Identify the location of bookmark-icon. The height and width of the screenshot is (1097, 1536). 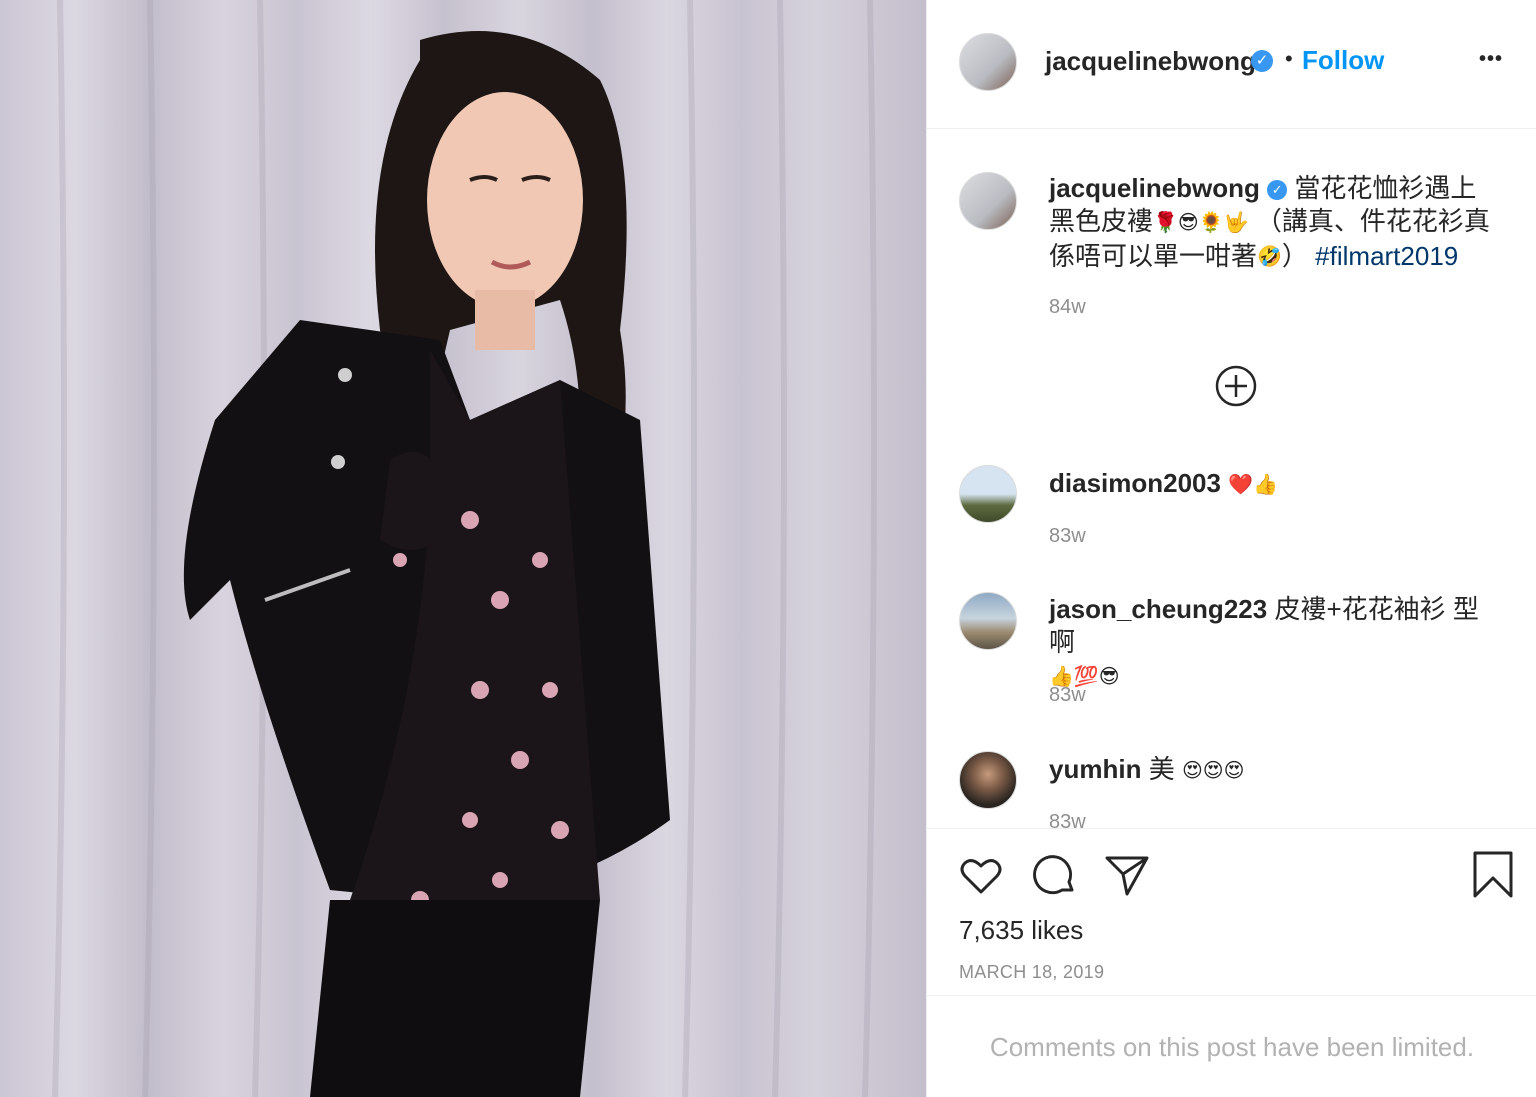
(1493, 875).